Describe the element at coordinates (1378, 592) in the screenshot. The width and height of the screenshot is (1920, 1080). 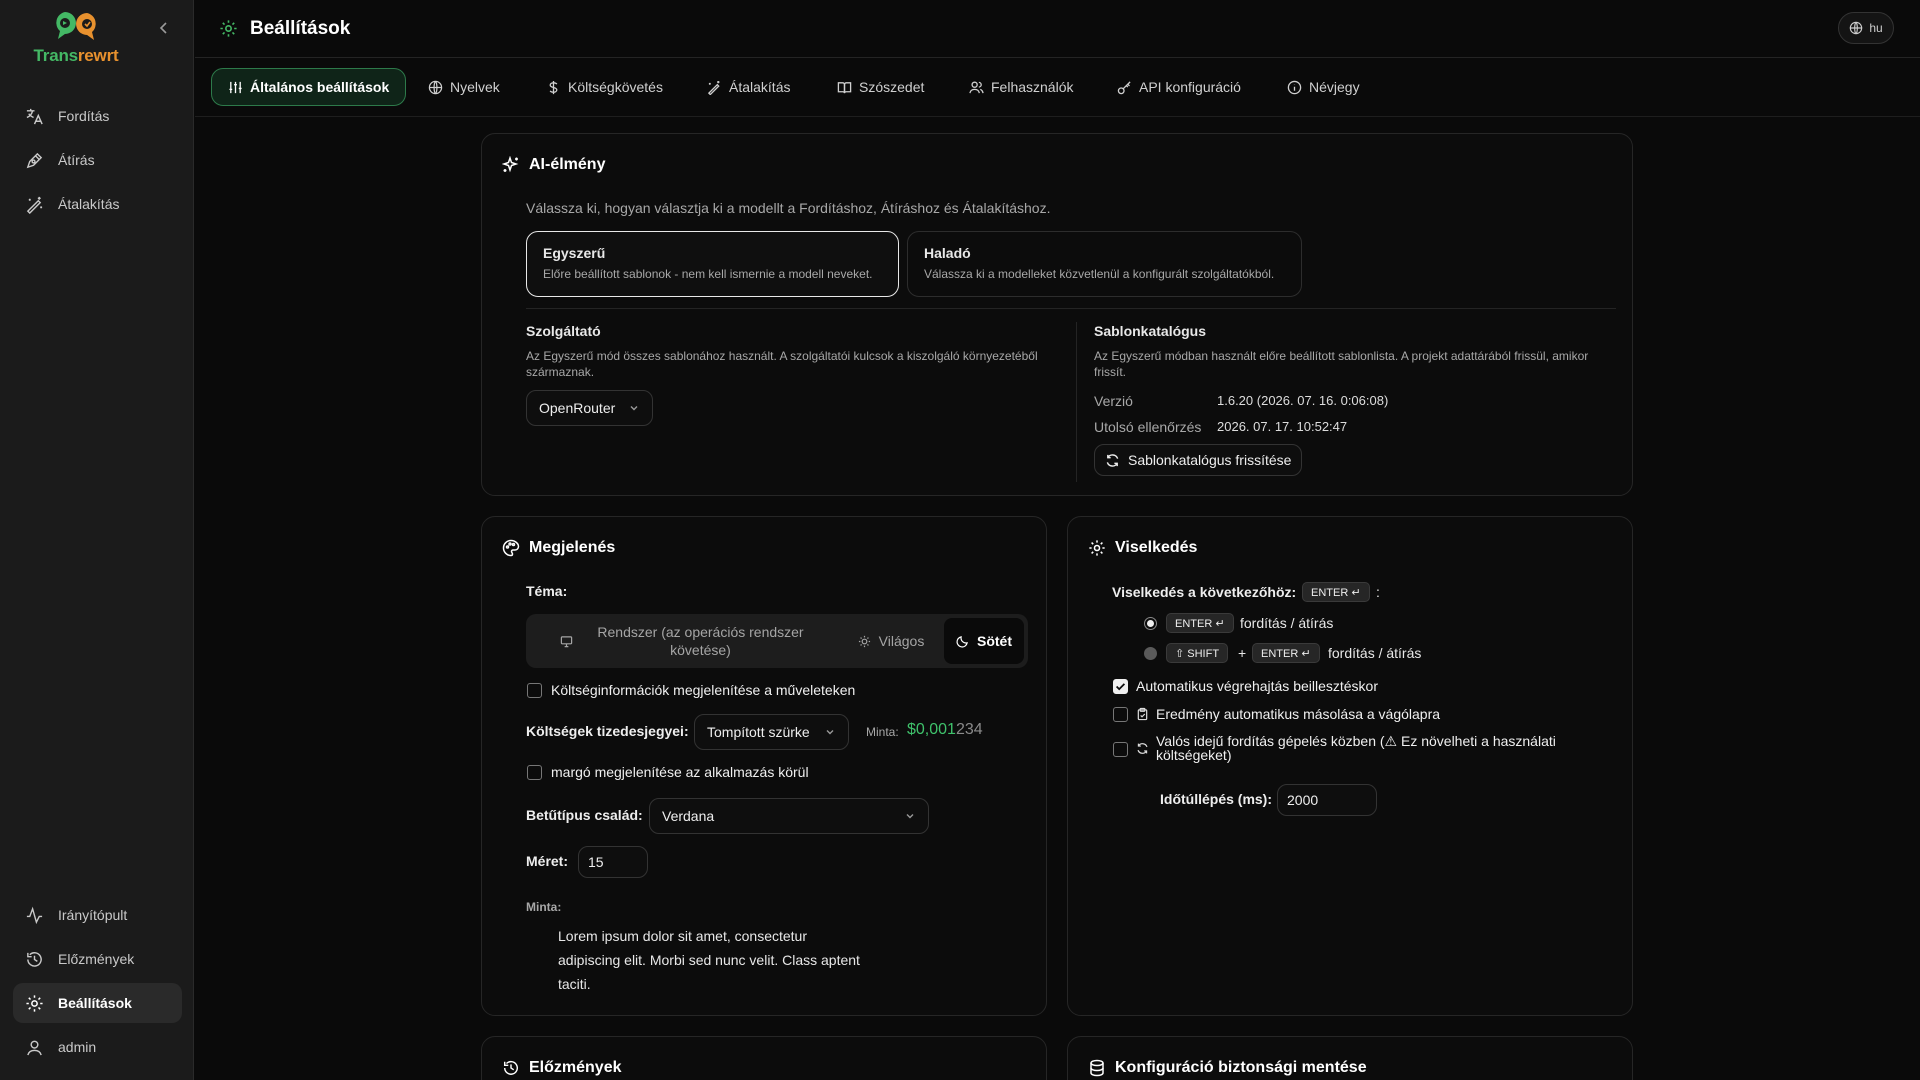
I see `colon: :` at that location.